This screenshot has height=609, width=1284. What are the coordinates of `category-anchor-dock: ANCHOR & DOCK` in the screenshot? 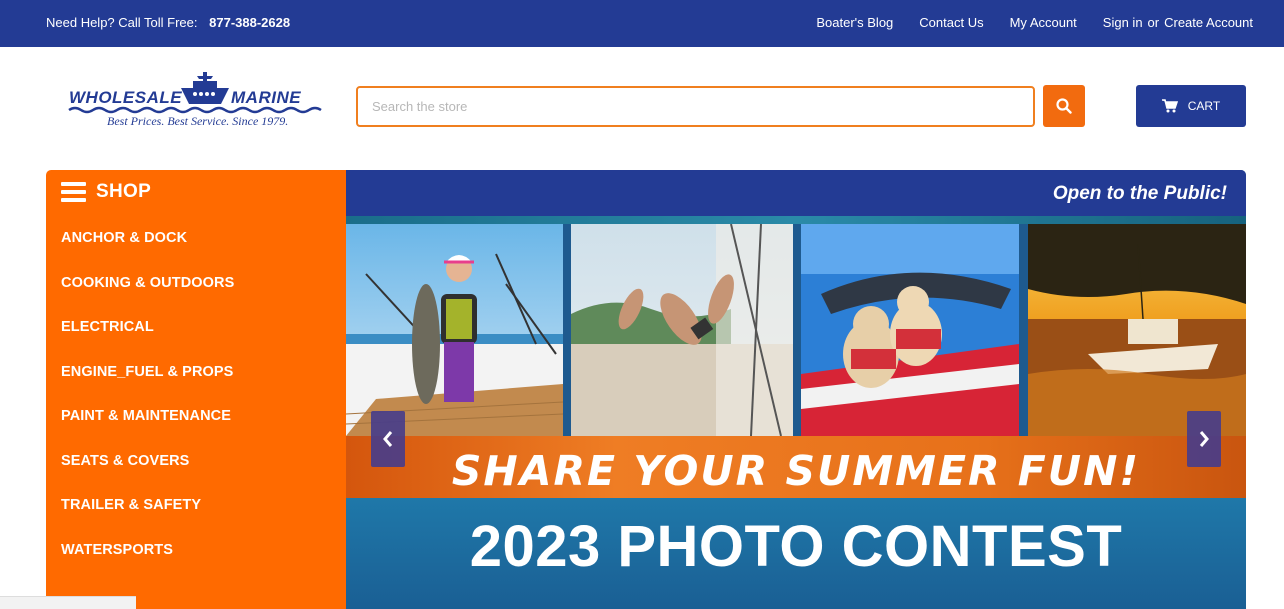 It's located at (147, 250).